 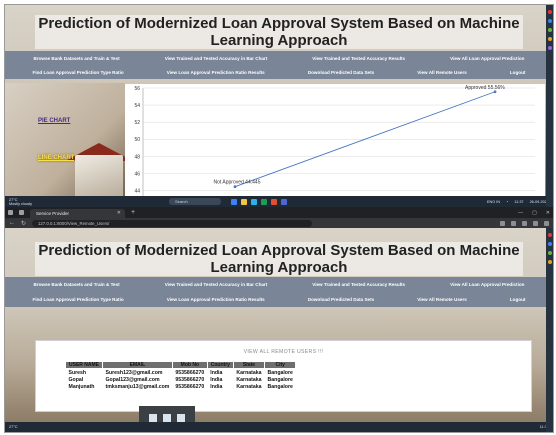 What do you see at coordinates (133, 212) in the screenshot?
I see `new-tab-button: +` at bounding box center [133, 212].